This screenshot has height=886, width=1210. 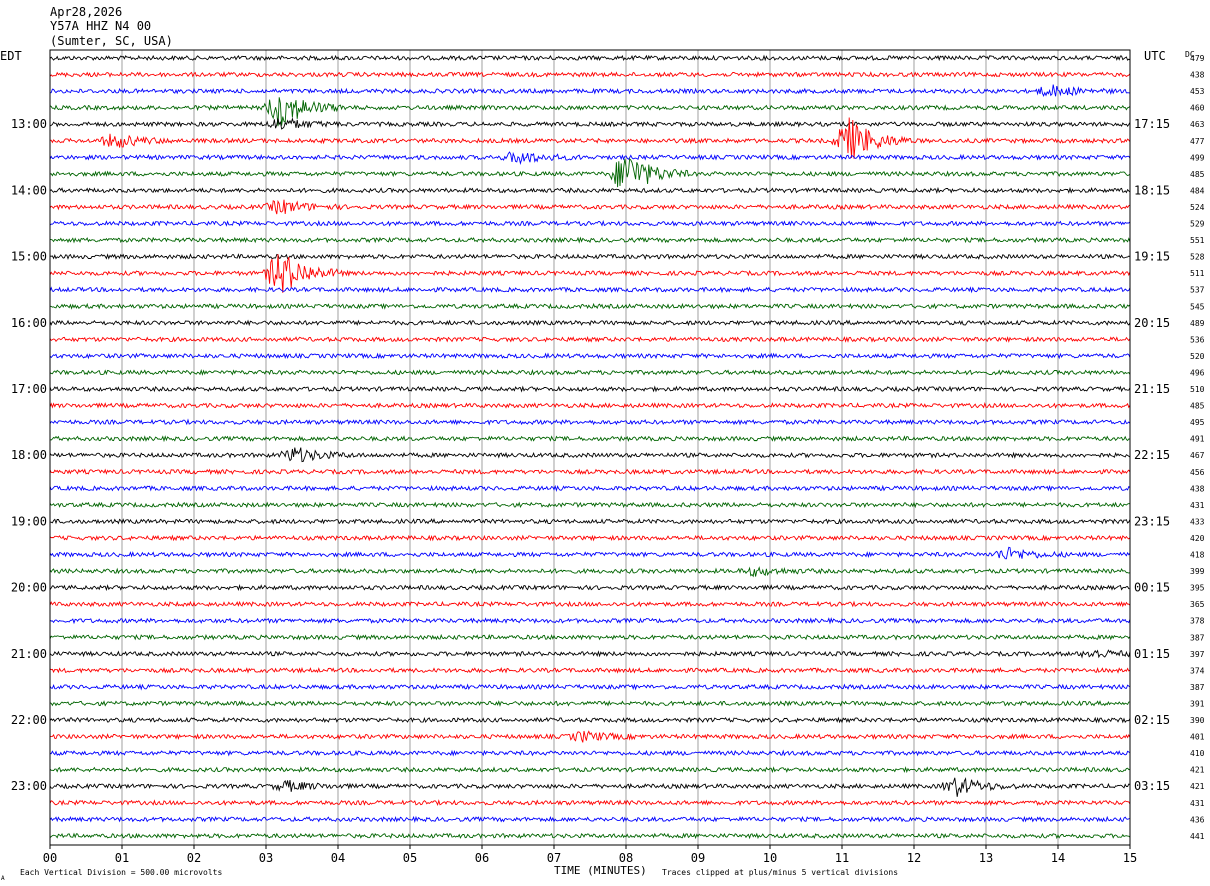 What do you see at coordinates (1197, 488) in the screenshot?
I see `dc-offset-label: 438` at bounding box center [1197, 488].